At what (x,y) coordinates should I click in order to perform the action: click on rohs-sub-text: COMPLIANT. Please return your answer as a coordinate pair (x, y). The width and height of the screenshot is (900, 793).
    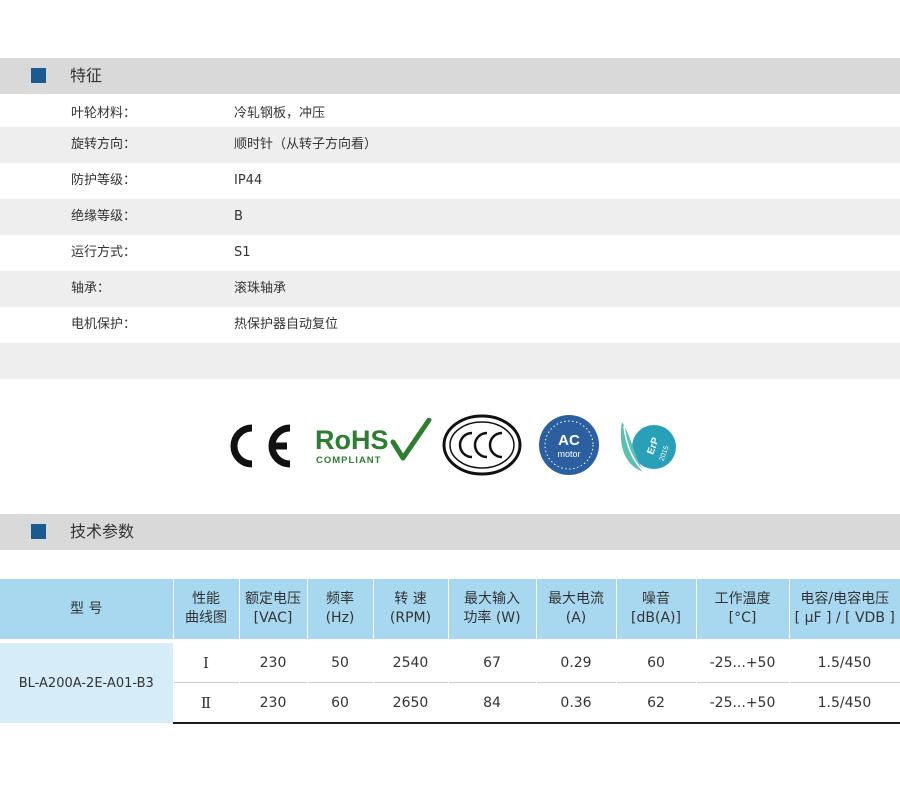
    Looking at the image, I should click on (348, 460).